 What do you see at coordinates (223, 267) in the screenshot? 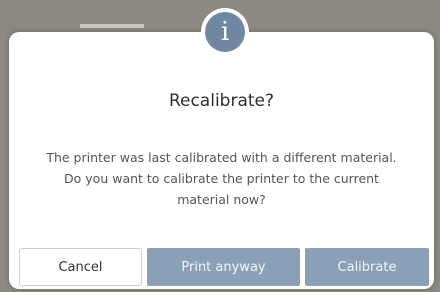
I see `print-anyway-button: Print anyway` at bounding box center [223, 267].